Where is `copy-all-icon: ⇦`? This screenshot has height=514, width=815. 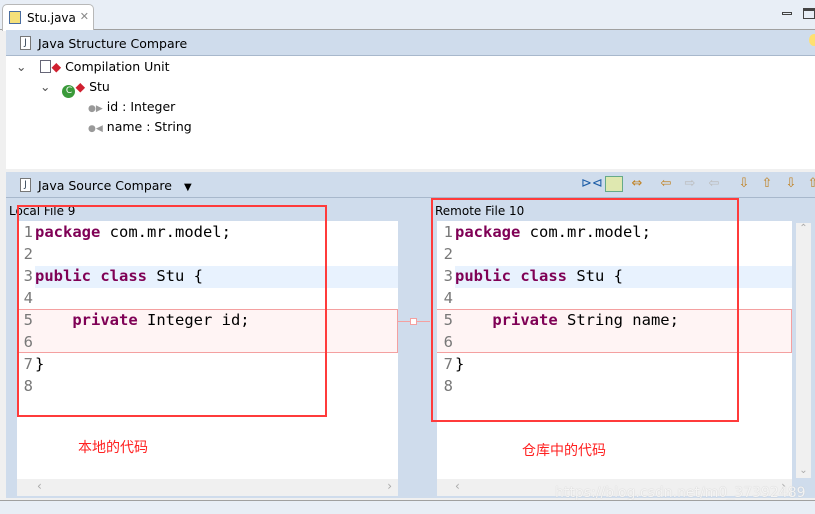 copy-all-icon: ⇦ is located at coordinates (714, 183).